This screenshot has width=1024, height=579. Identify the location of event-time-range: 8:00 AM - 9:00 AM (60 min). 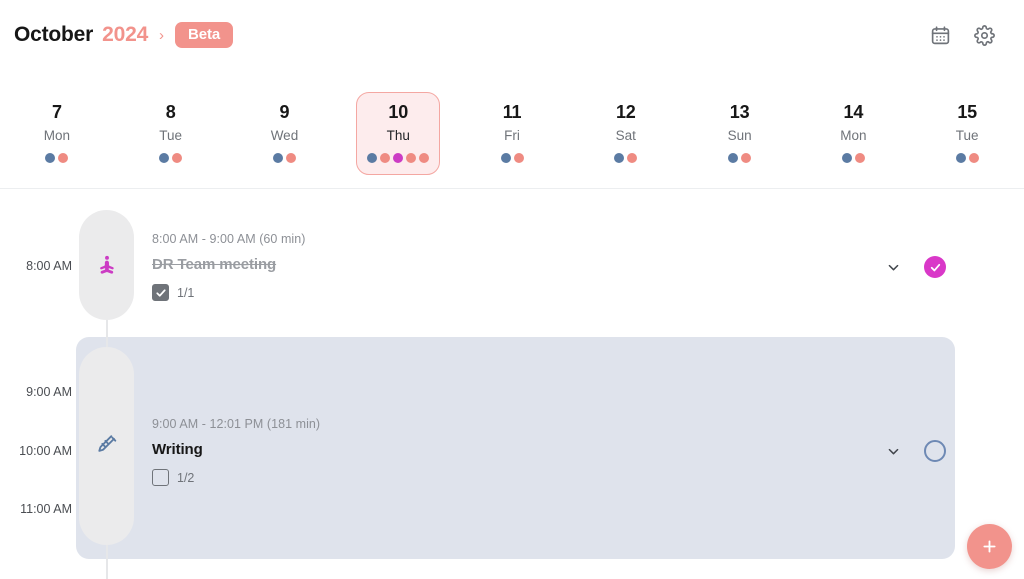
(229, 239).